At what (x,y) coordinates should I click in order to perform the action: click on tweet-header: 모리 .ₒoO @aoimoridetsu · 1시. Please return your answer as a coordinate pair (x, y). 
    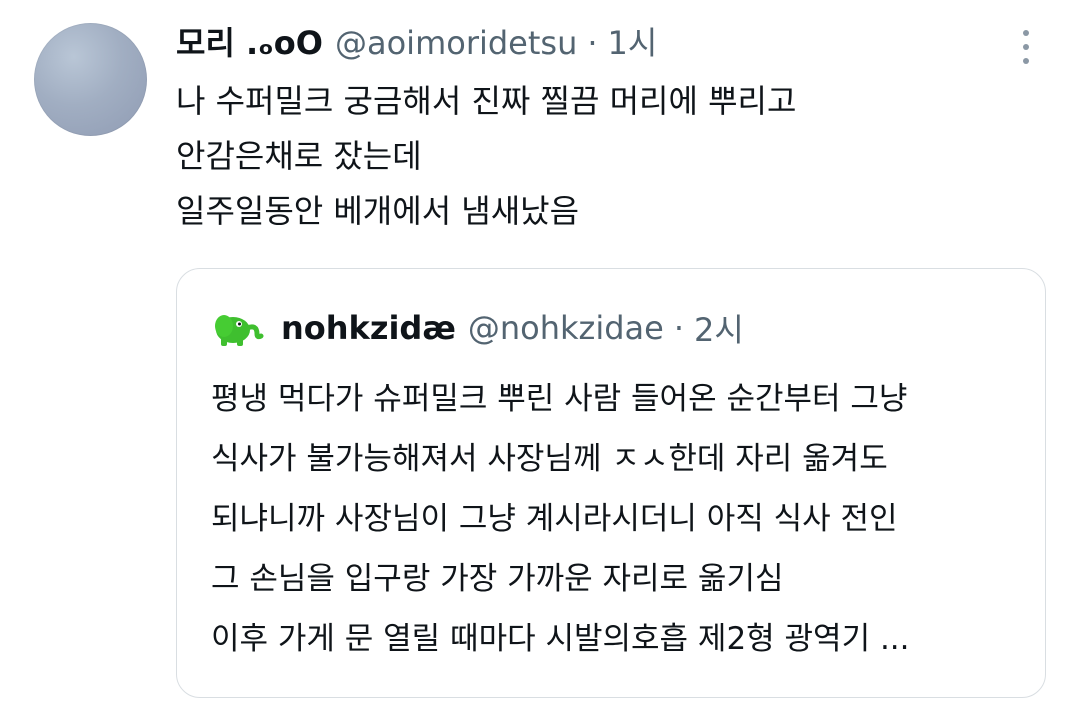
    Looking at the image, I should click on (416, 43).